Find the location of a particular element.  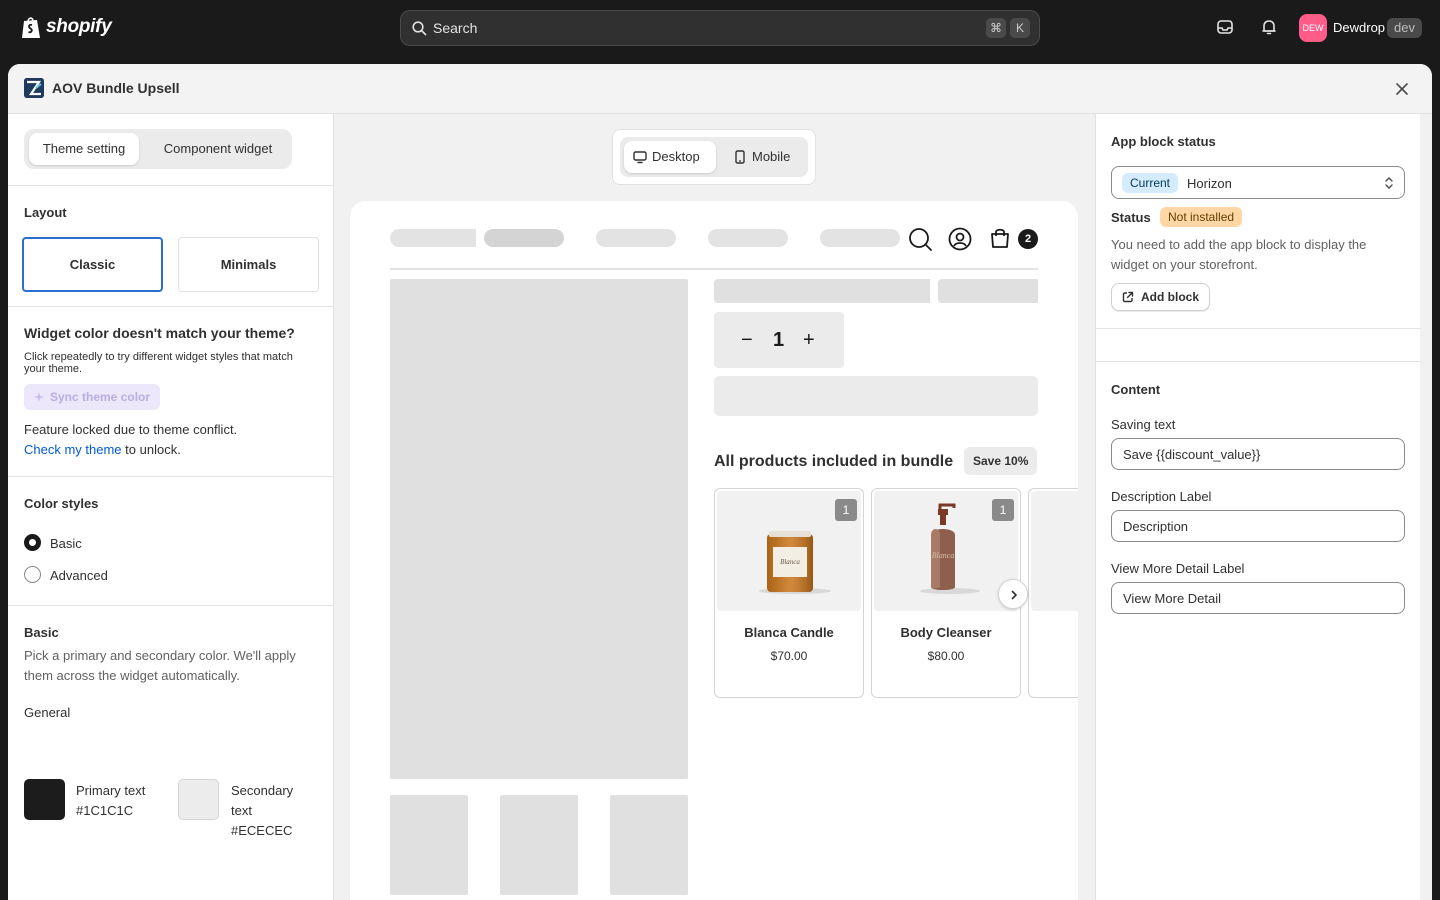

description-label-label: Description Label is located at coordinates (1161, 496).